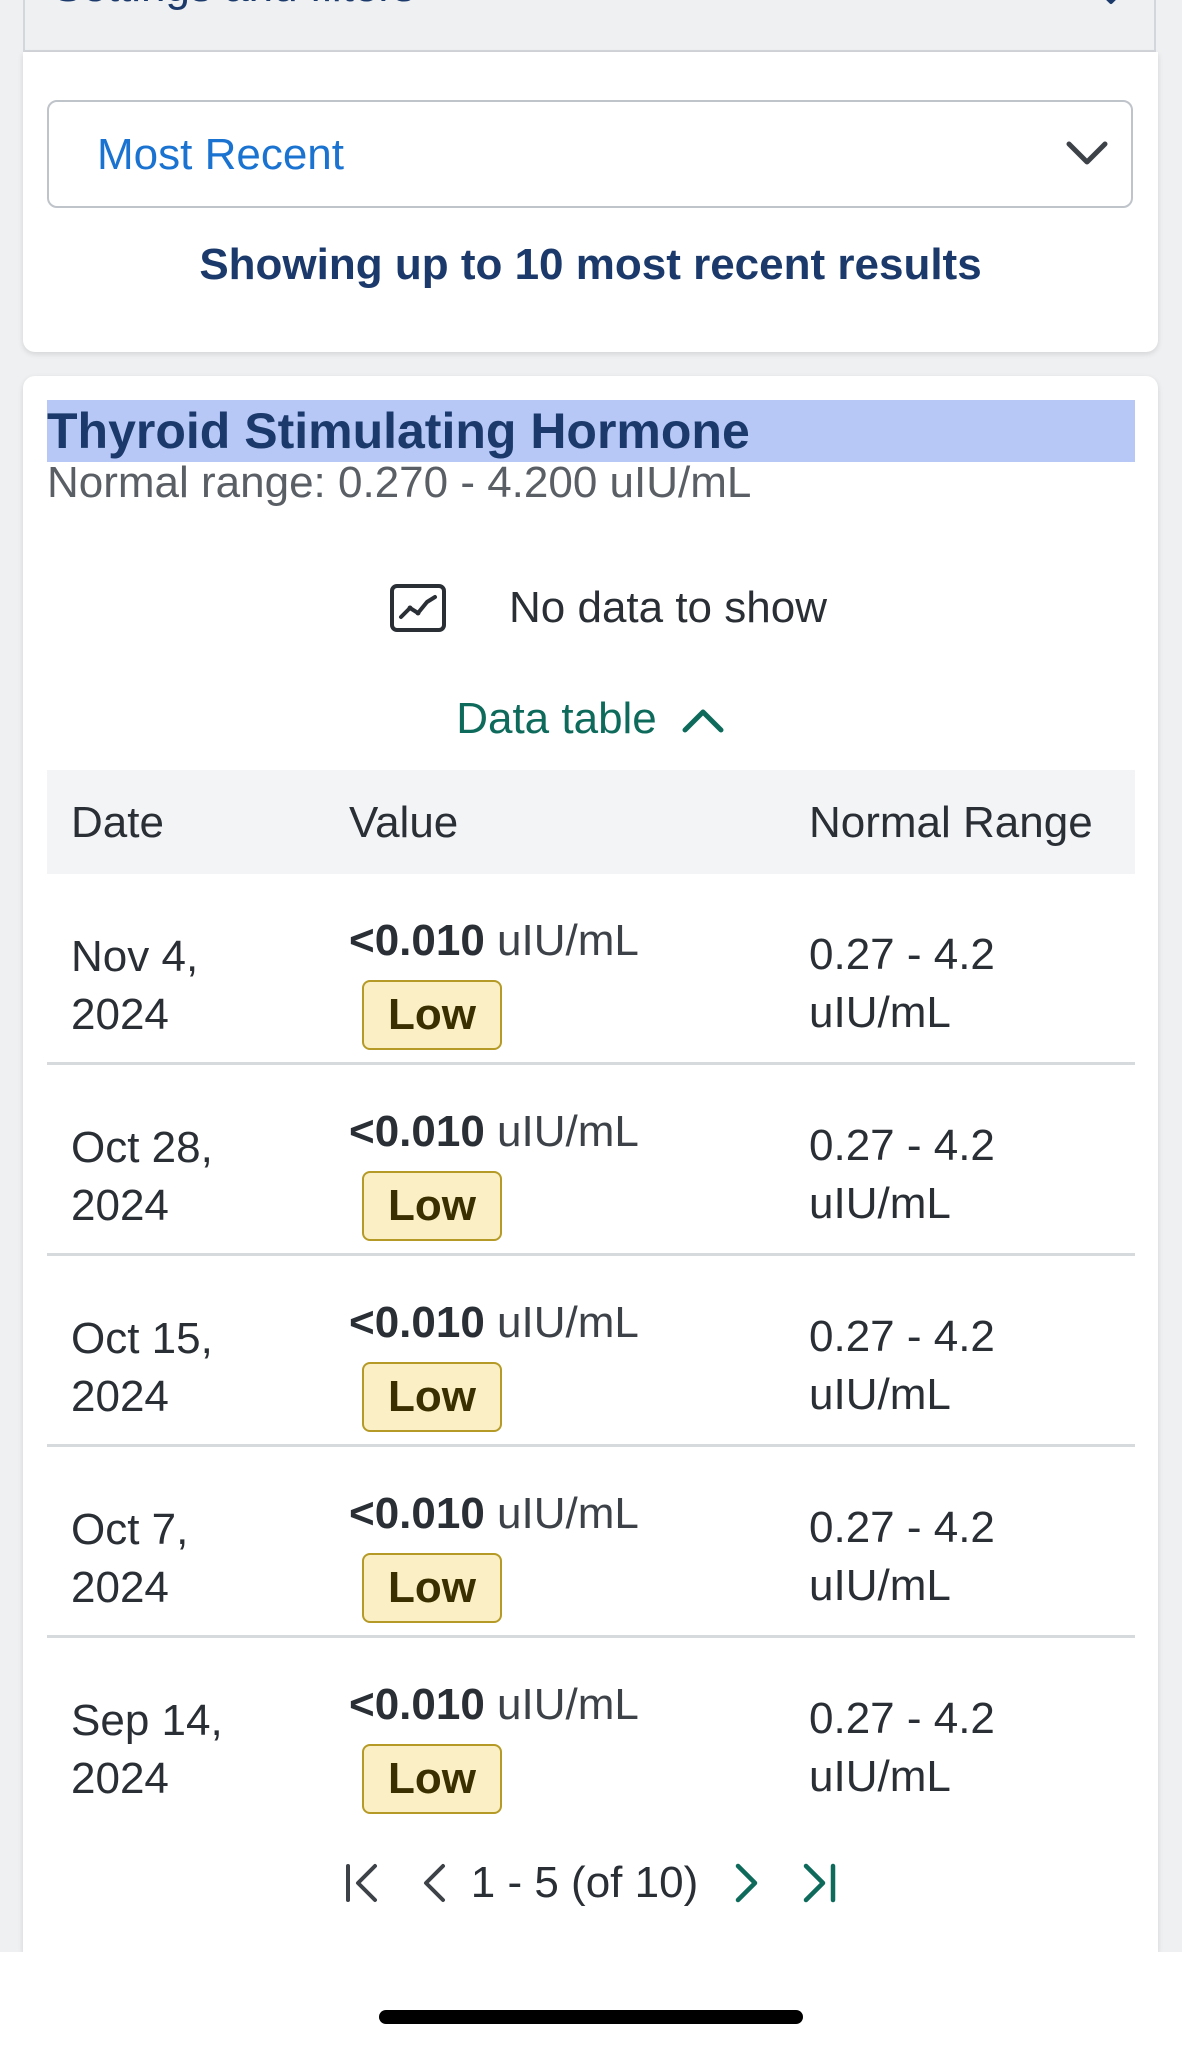  I want to click on settings-filters-header: Settings and filters, so click(589, 26).